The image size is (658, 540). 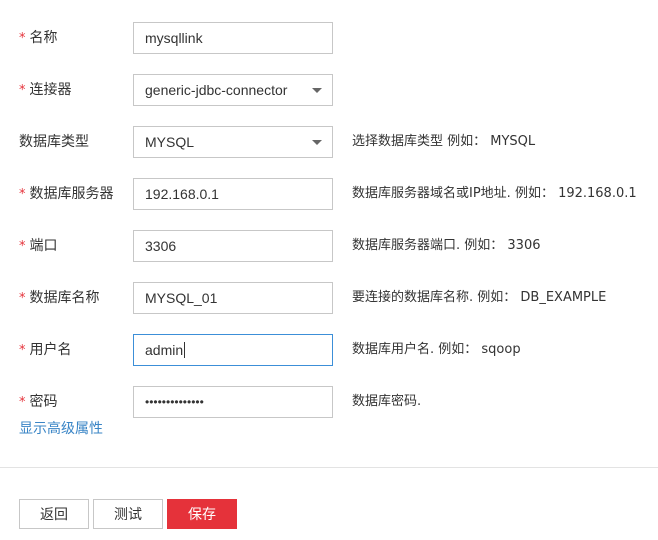 I want to click on db-name-hint: 要连接的数据库名称. 例如： DB_EXAMPLE, so click(x=479, y=297).